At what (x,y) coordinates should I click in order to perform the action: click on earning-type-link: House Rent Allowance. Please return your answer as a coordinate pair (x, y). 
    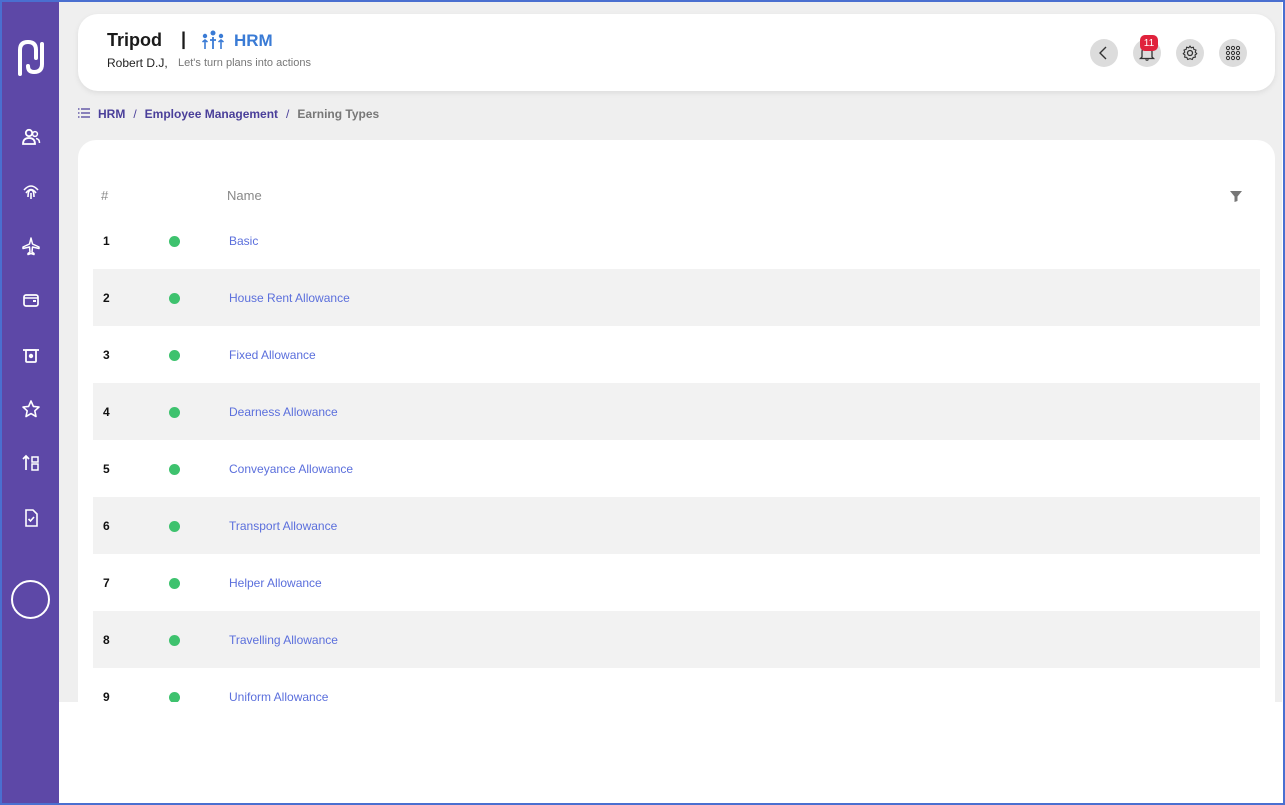
    Looking at the image, I should click on (289, 298).